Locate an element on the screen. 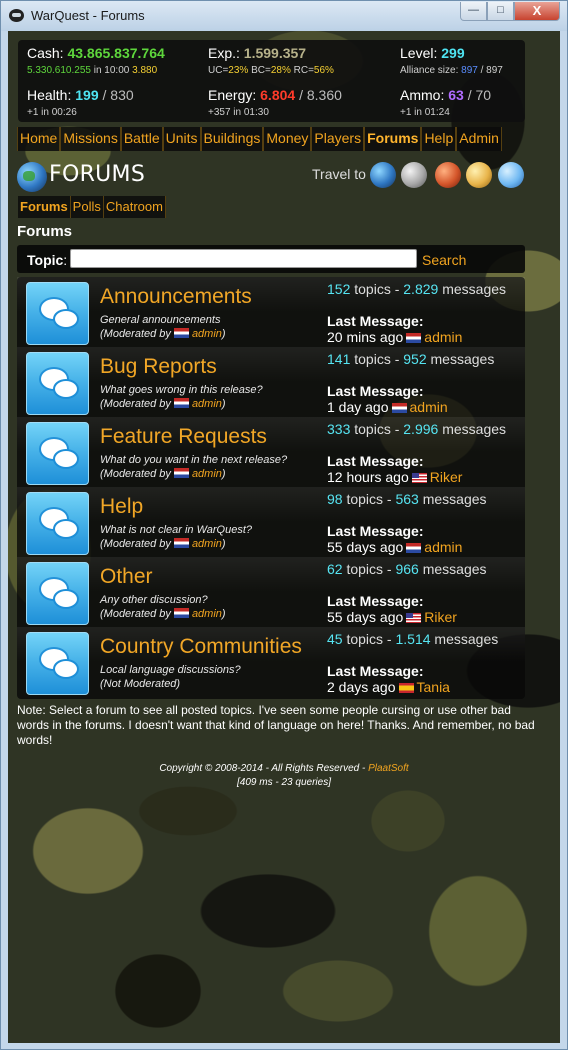  neptune-planet-icon is located at coordinates (511, 175).